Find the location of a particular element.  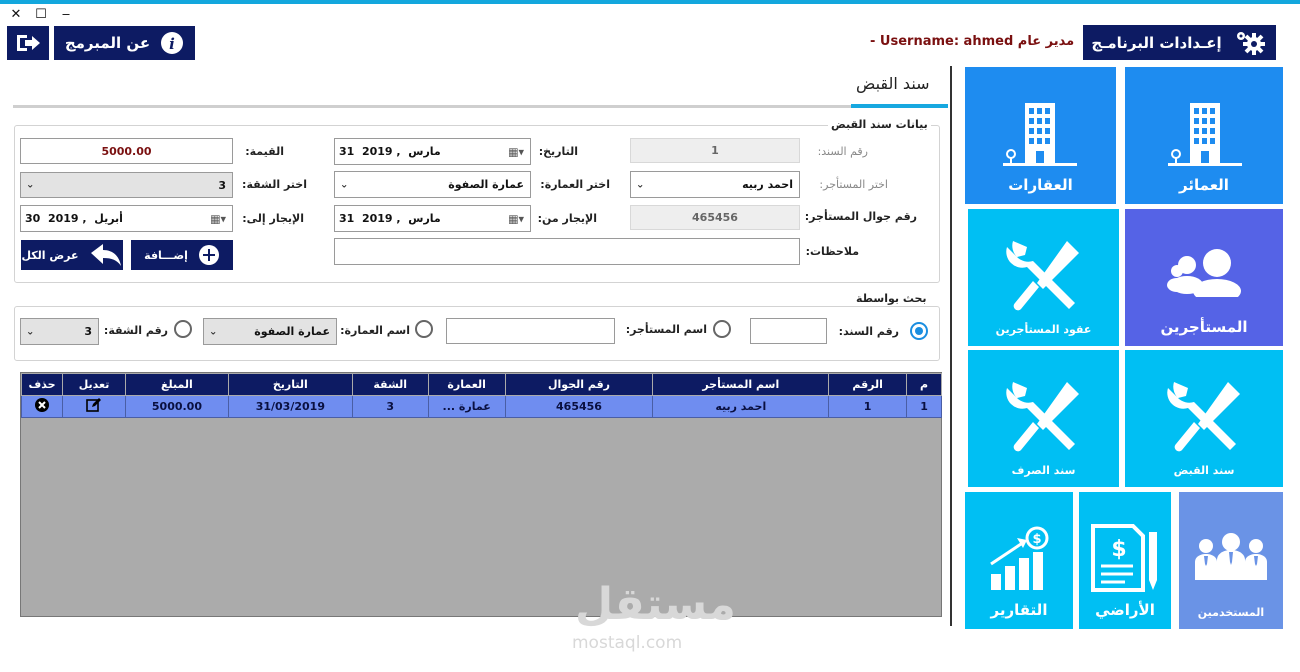

col-header: حذف is located at coordinates (42, 384).